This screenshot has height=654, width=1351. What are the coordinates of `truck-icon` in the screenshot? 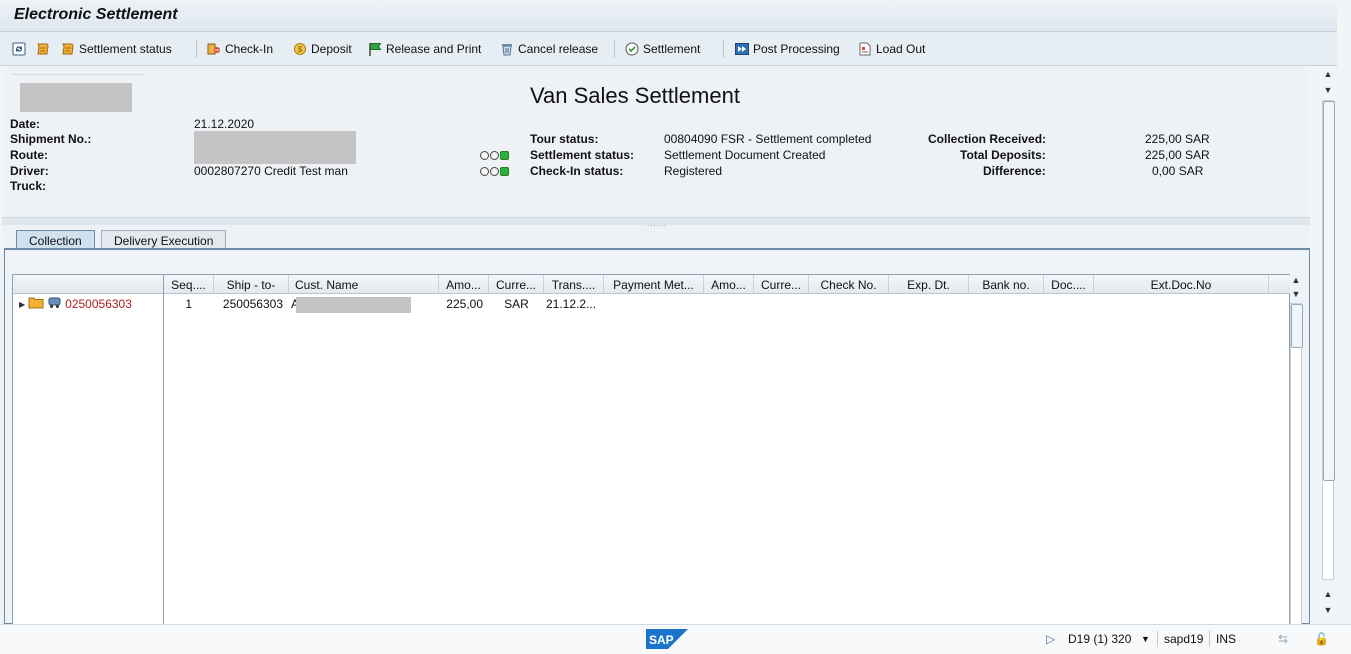 It's located at (54, 304).